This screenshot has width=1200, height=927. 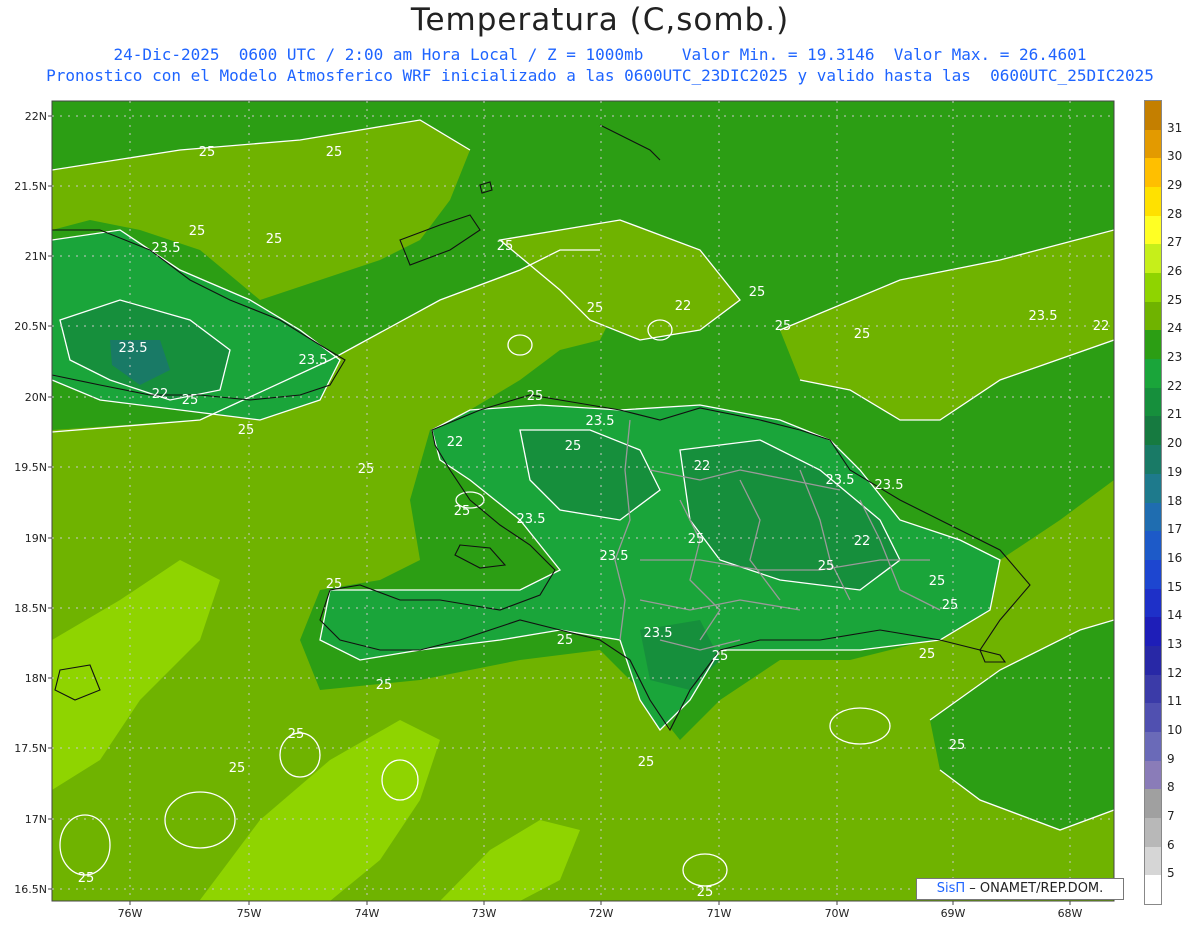 I want to click on lat-tick-label: 22N, so click(x=36, y=116).